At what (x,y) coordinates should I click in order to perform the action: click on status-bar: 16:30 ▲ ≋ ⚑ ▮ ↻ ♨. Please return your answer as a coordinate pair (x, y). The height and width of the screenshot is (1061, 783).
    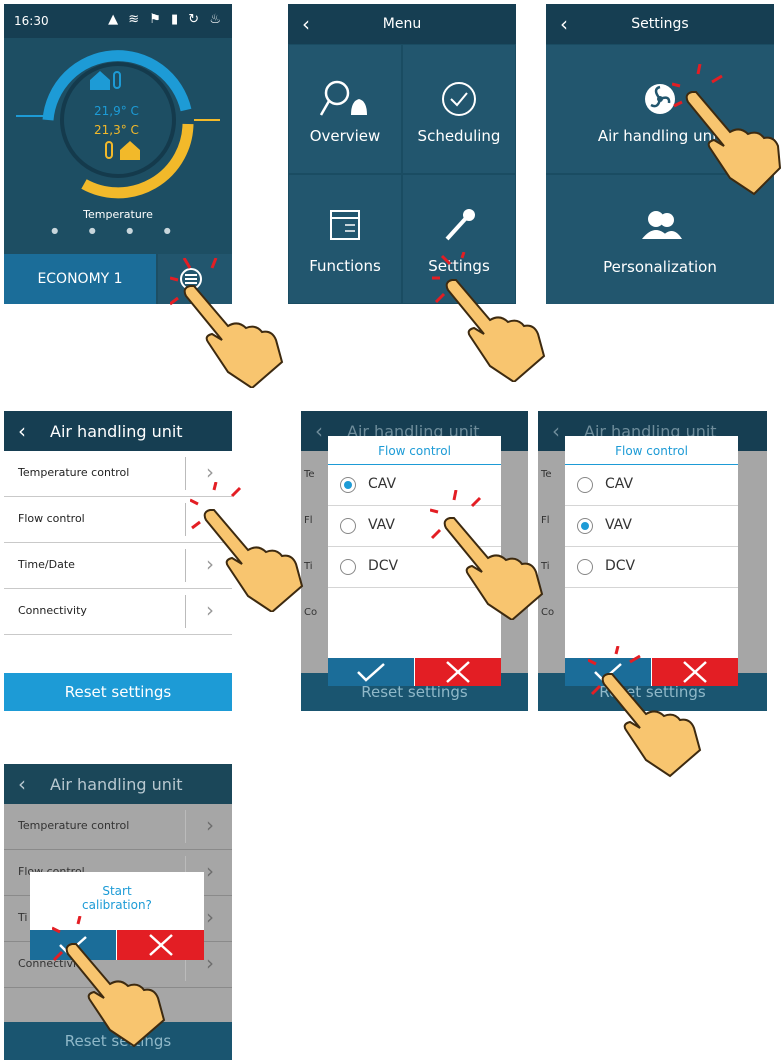
    Looking at the image, I should click on (118, 21).